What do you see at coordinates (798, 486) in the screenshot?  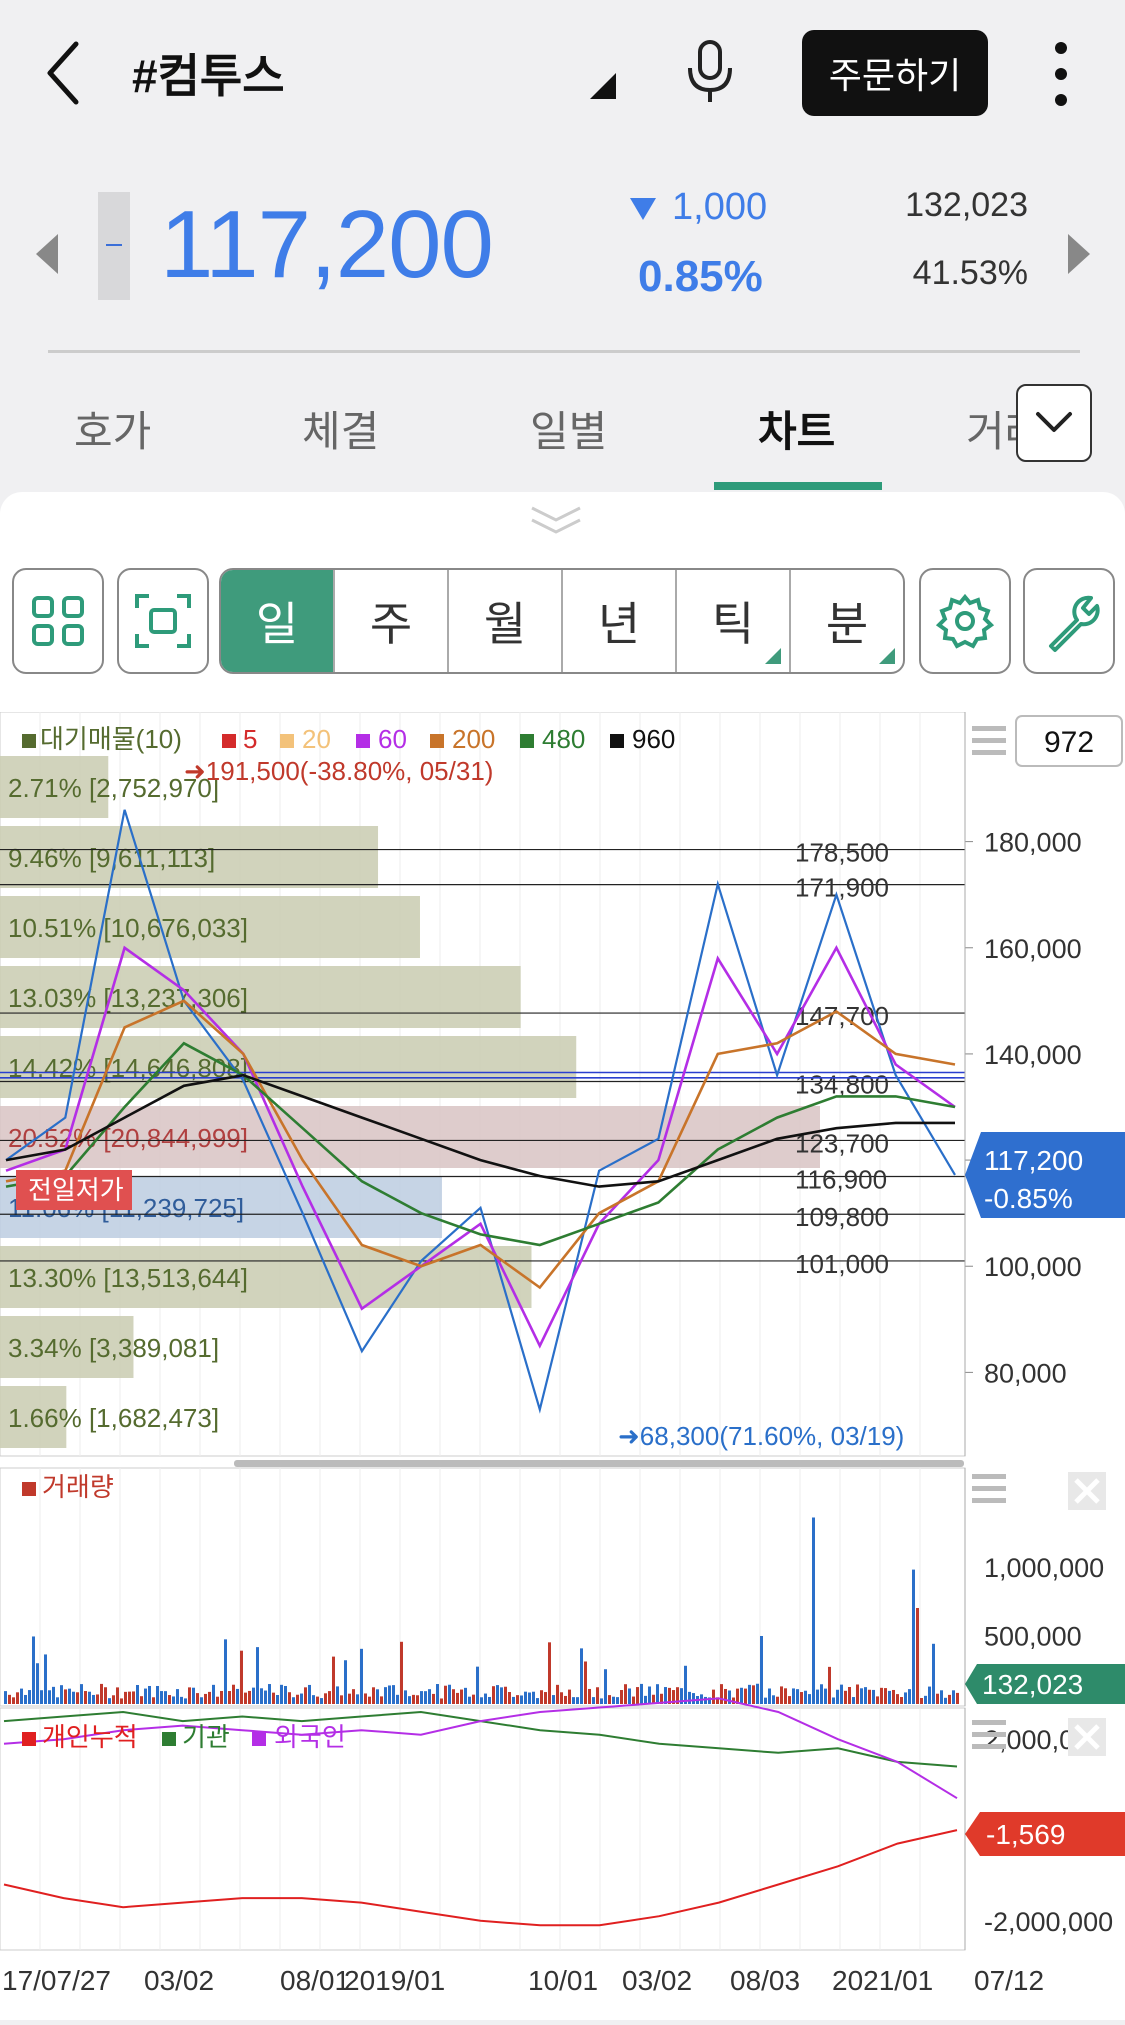 I see `active-tab-indicator` at bounding box center [798, 486].